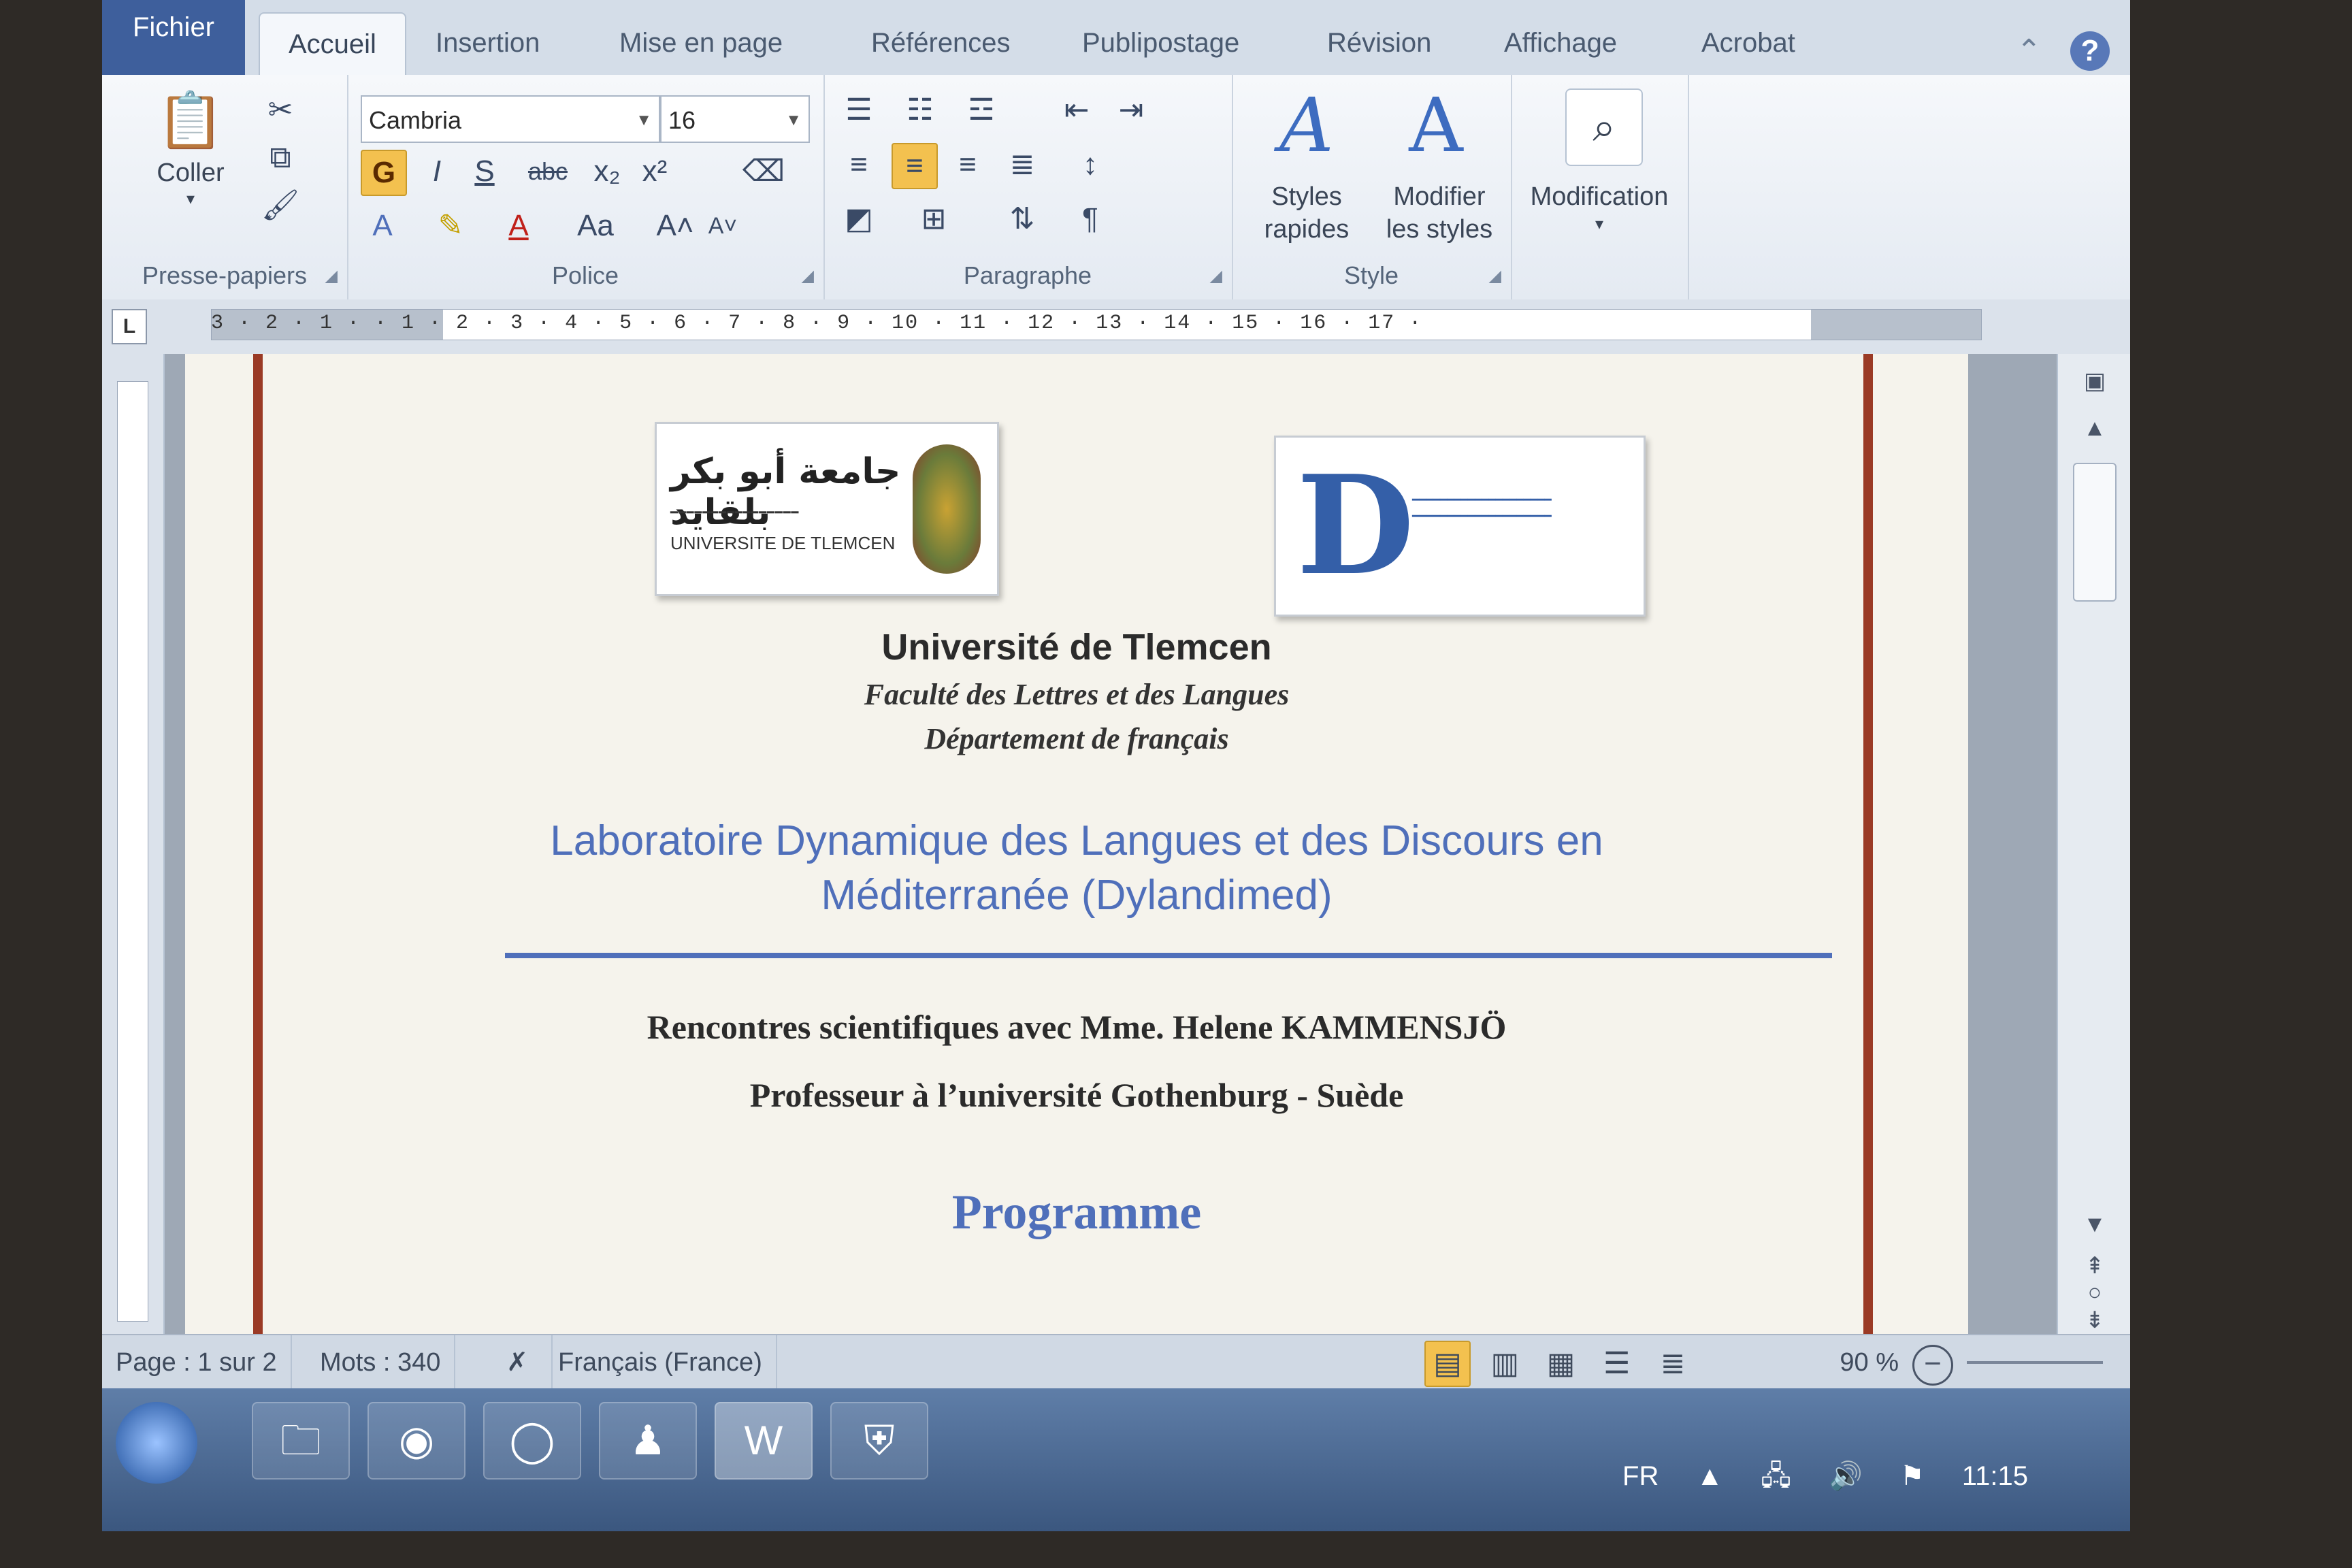 The height and width of the screenshot is (1568, 2352). I want to click on zoom-out-icon: −, so click(1933, 1366).